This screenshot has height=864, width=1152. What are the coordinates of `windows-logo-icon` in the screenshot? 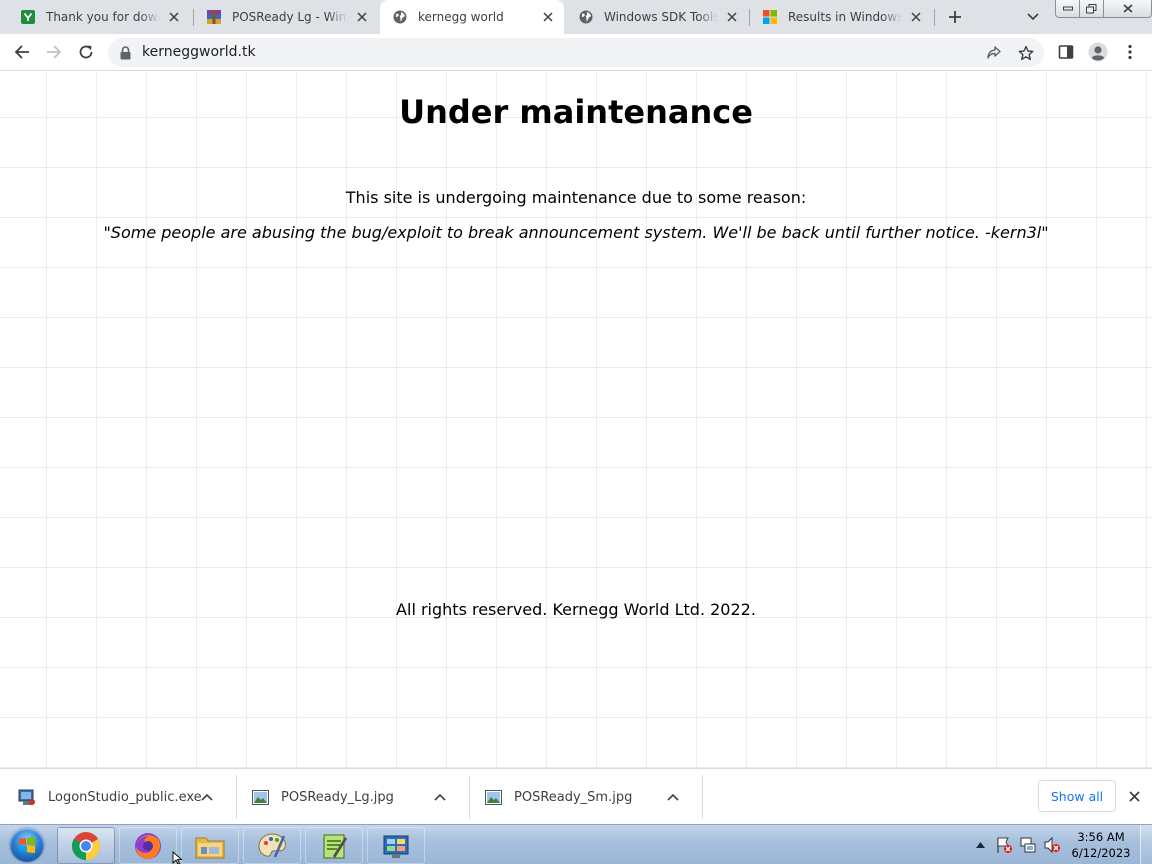 It's located at (27, 845).